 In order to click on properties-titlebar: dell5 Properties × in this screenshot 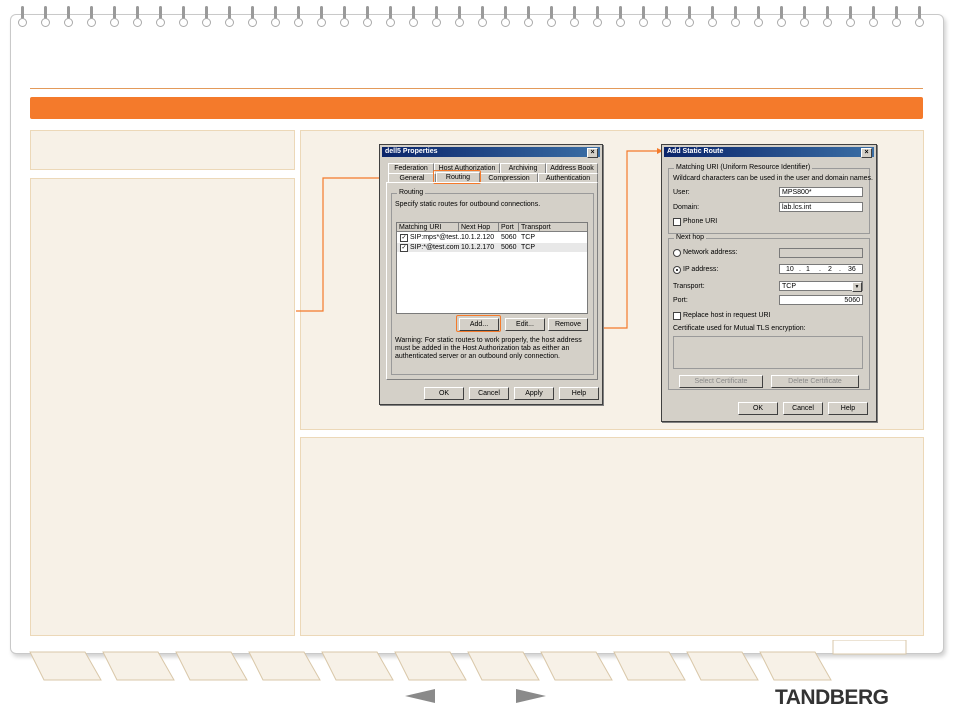, I will do `click(491, 152)`.